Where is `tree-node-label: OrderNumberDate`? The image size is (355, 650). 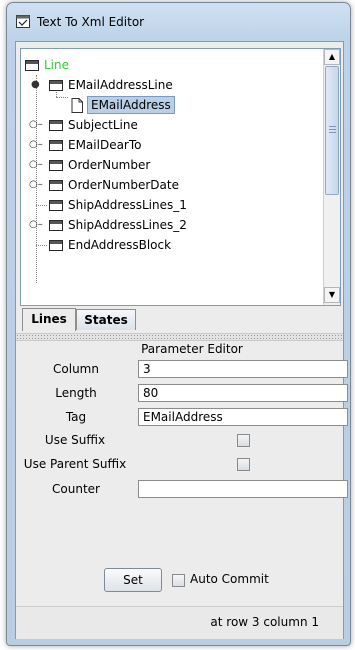
tree-node-label: OrderNumberDate is located at coordinates (123, 185).